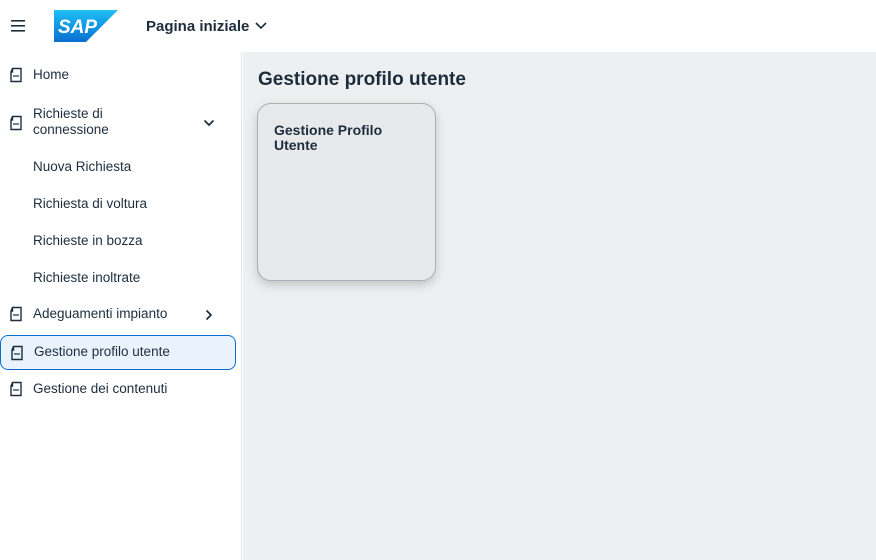 This screenshot has width=876, height=560. What do you see at coordinates (51, 74) in the screenshot?
I see `sidebar-item-label: Home` at bounding box center [51, 74].